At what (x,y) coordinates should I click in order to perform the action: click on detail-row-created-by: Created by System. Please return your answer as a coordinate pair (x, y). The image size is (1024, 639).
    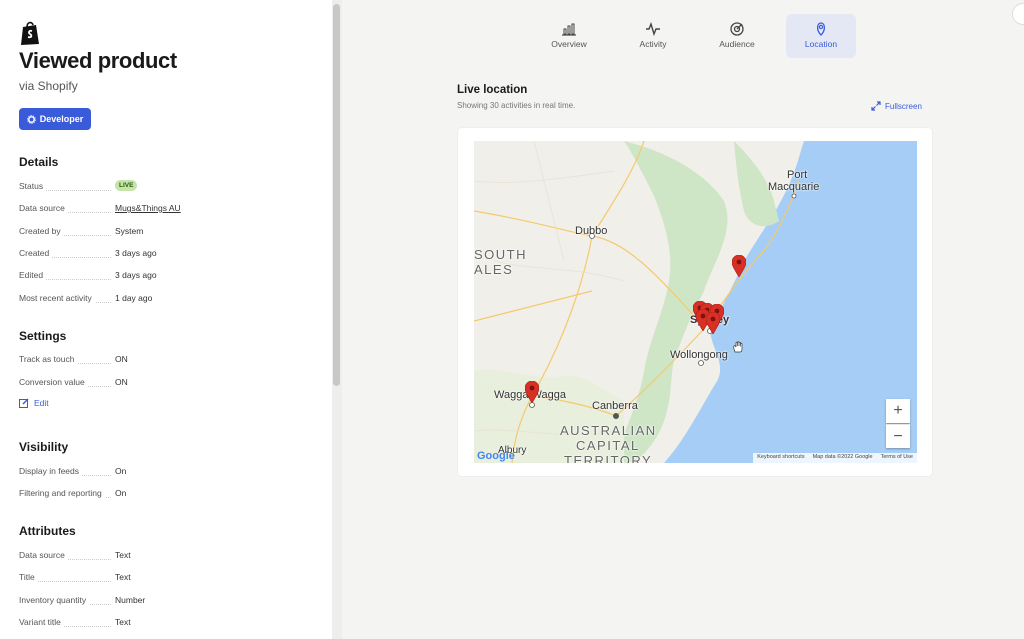
    Looking at the image, I should click on (169, 233).